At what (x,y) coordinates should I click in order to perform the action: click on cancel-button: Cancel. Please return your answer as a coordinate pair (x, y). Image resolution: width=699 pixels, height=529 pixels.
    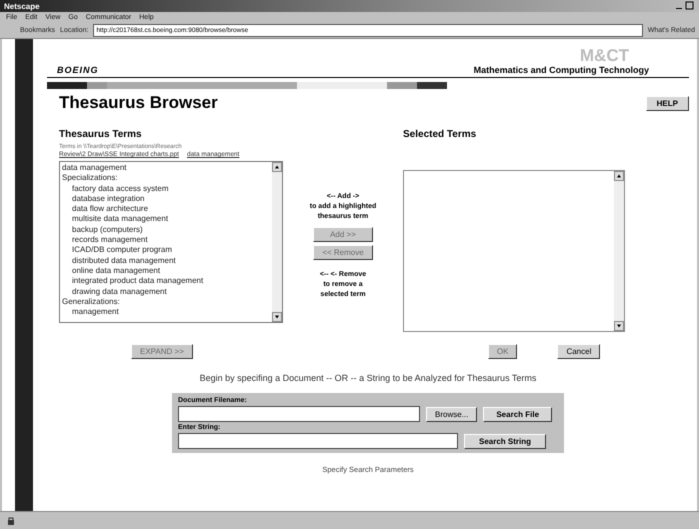
    Looking at the image, I should click on (578, 351).